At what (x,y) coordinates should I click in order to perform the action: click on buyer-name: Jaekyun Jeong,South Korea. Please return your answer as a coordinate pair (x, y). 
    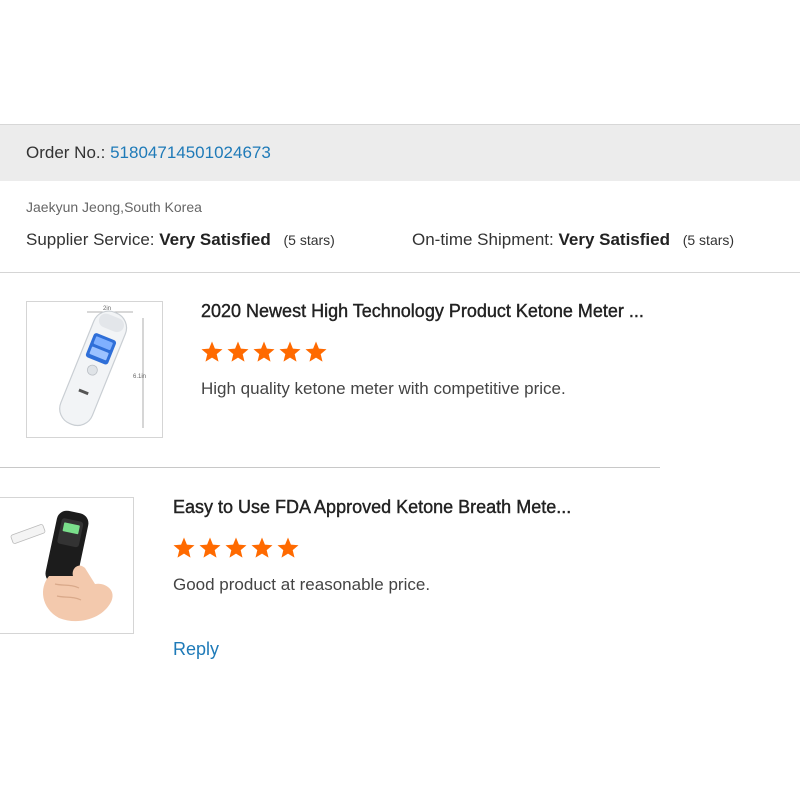
    Looking at the image, I should click on (114, 207).